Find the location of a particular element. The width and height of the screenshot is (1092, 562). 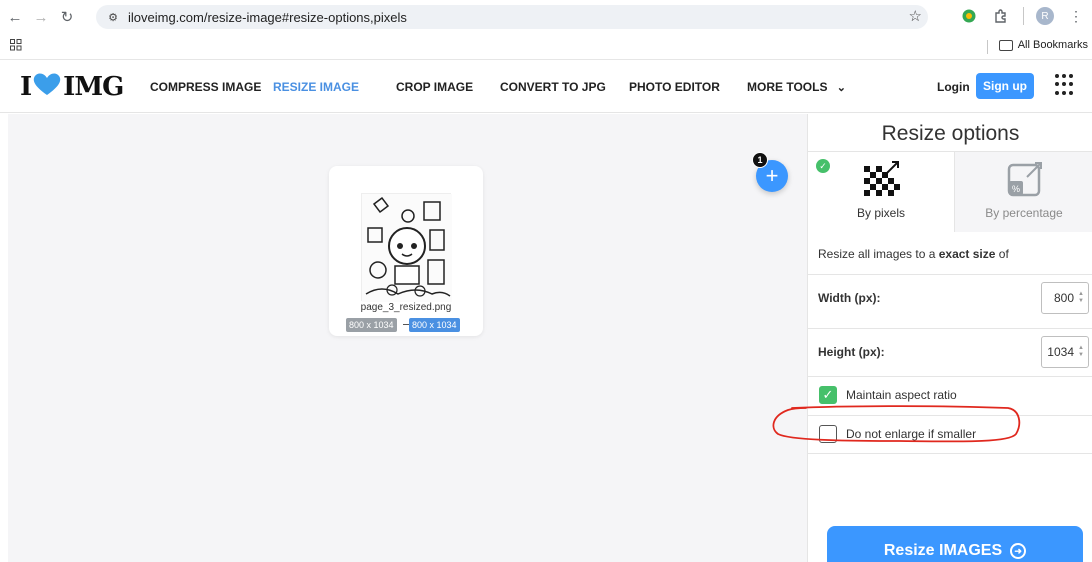

width-row: Width (px): 800 ▲ ▼ is located at coordinates (950, 297).